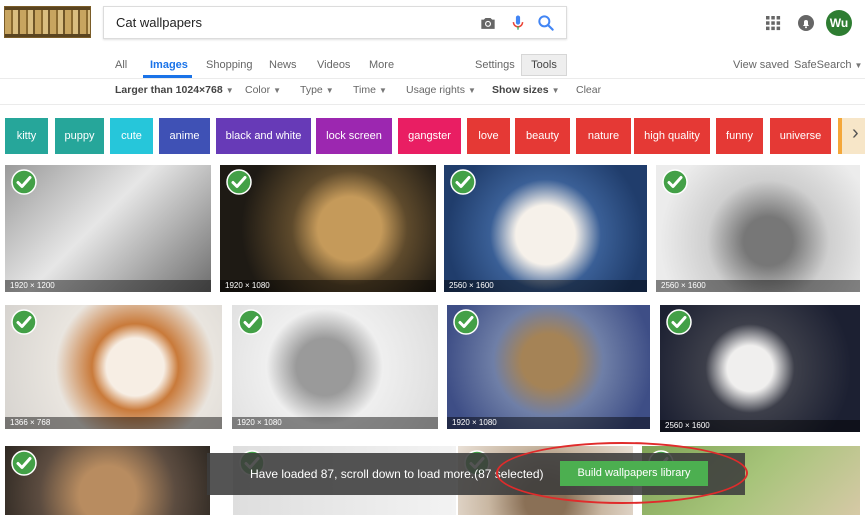 The width and height of the screenshot is (865, 515). I want to click on highlight-annotation, so click(622, 473).